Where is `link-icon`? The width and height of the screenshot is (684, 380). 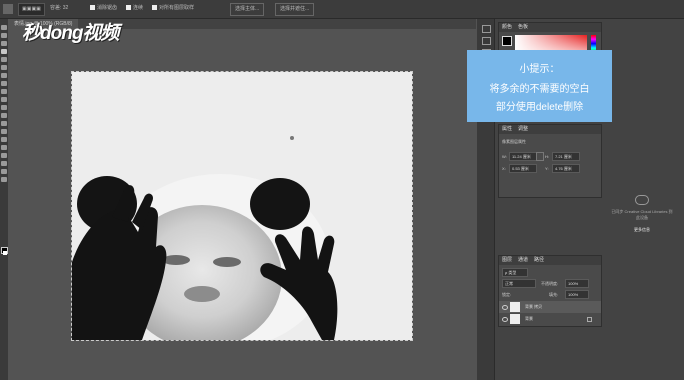 link-icon is located at coordinates (540, 156).